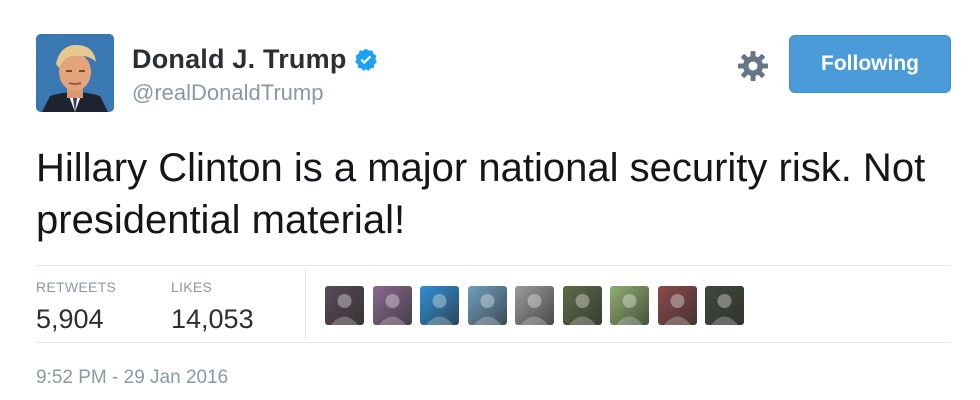 The image size is (980, 400). I want to click on retweets-count: 5,904, so click(70, 319).